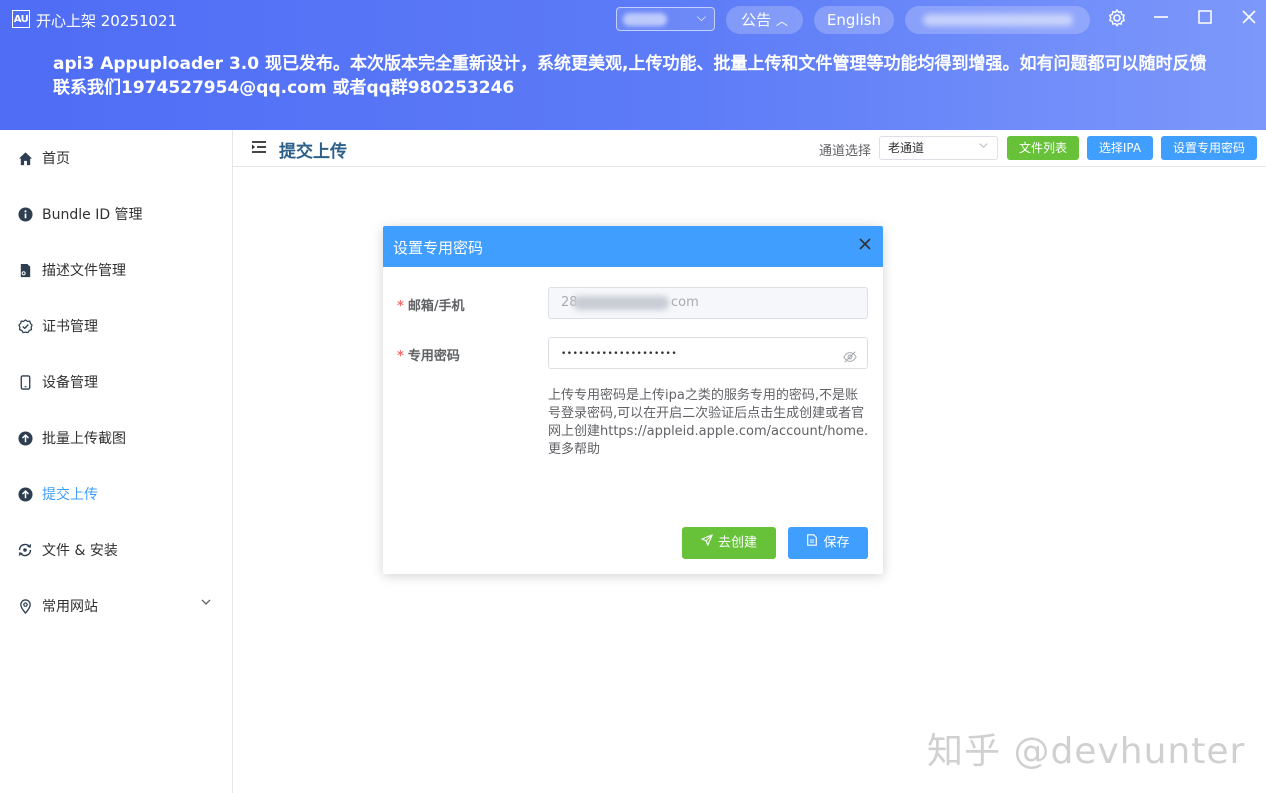 This screenshot has width=1266, height=793. Describe the element at coordinates (70, 495) in the screenshot. I see `sidebar-item-label: 提交上传` at that location.